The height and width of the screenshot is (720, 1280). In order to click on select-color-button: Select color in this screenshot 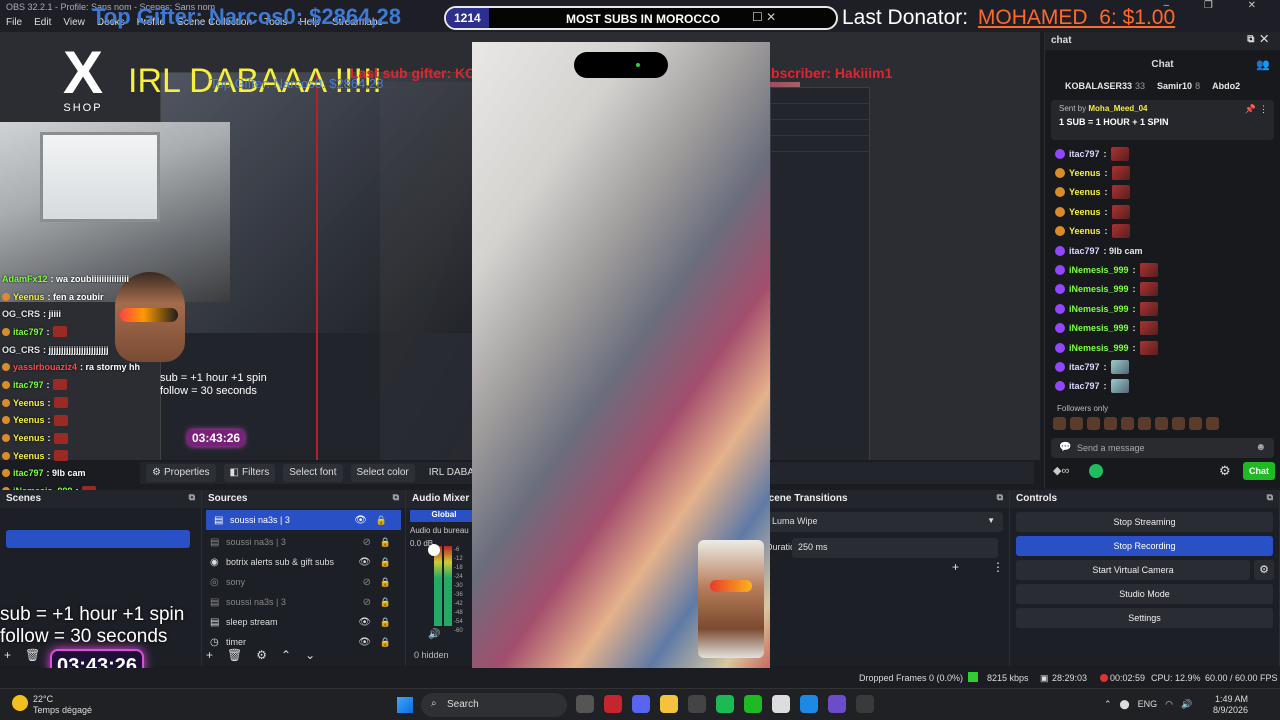, I will do `click(382, 473)`.